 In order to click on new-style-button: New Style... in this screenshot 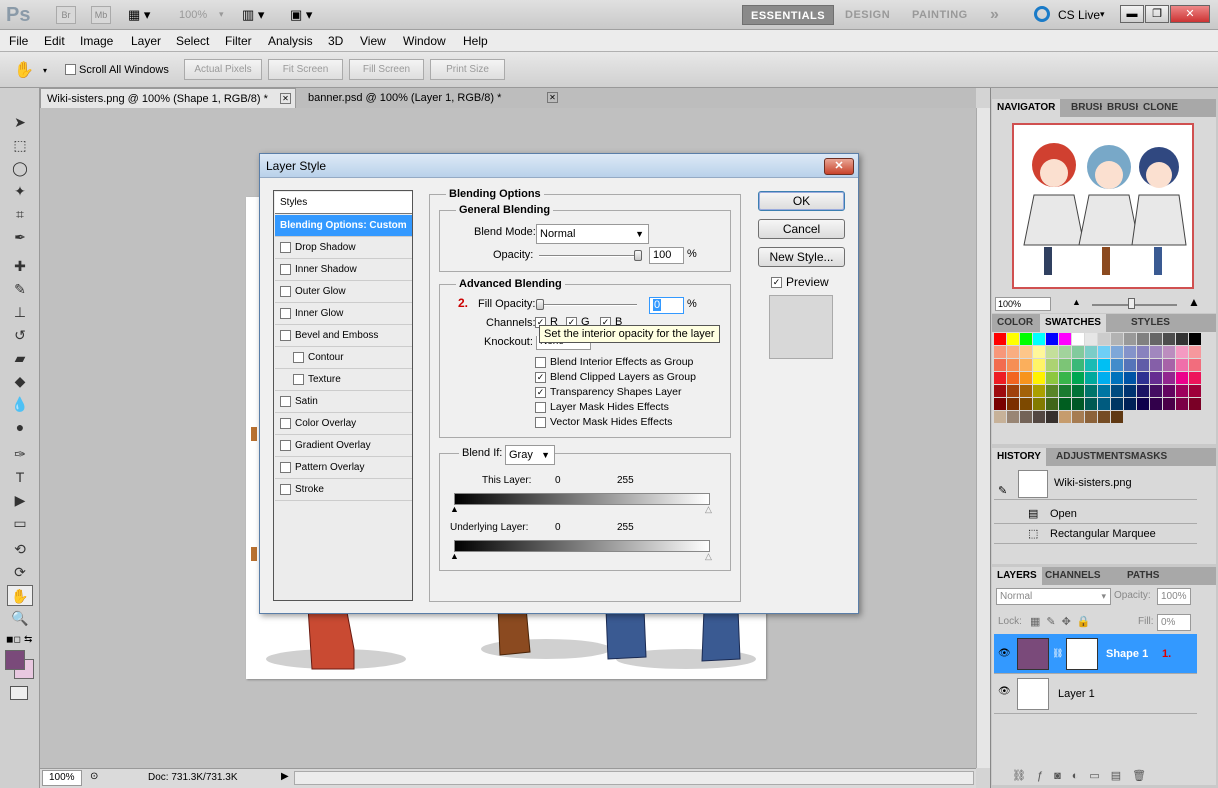, I will do `click(801, 257)`.